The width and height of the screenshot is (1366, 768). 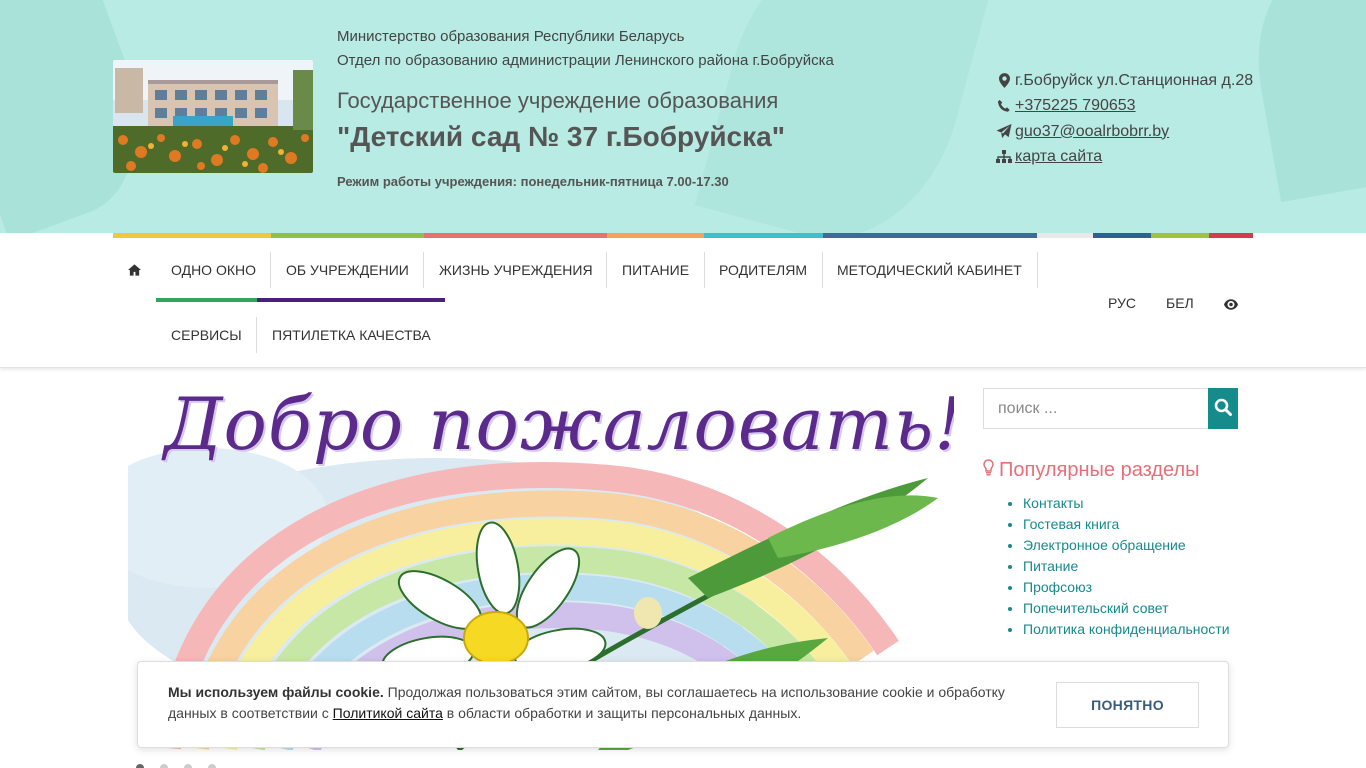 What do you see at coordinates (1004, 157) in the screenshot?
I see `sitemap-icon` at bounding box center [1004, 157].